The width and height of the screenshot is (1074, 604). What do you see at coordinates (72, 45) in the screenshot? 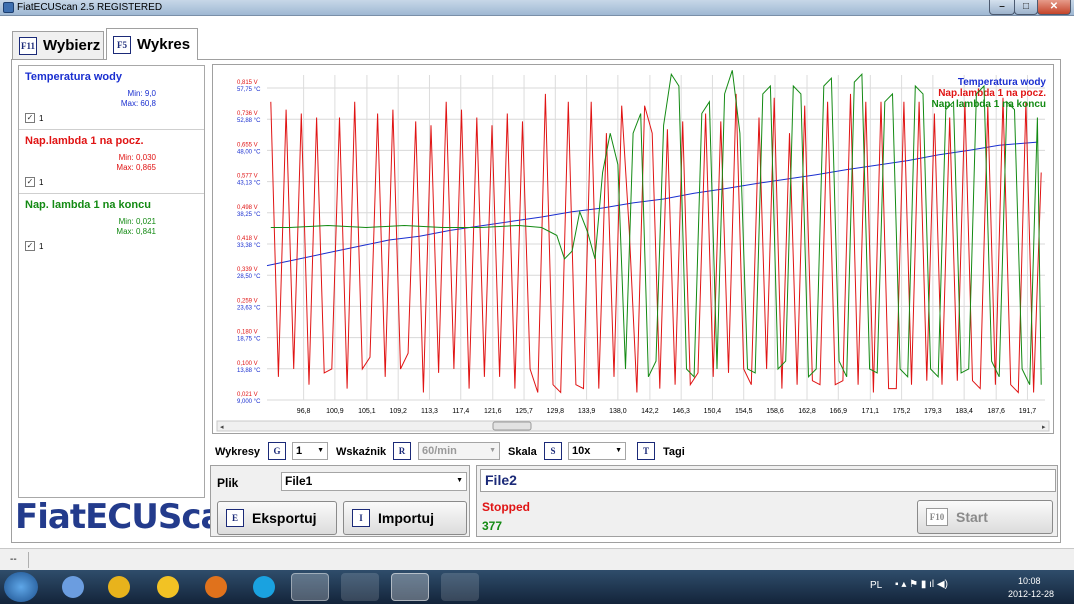
I see `tab-label: Wybierz` at bounding box center [72, 45].